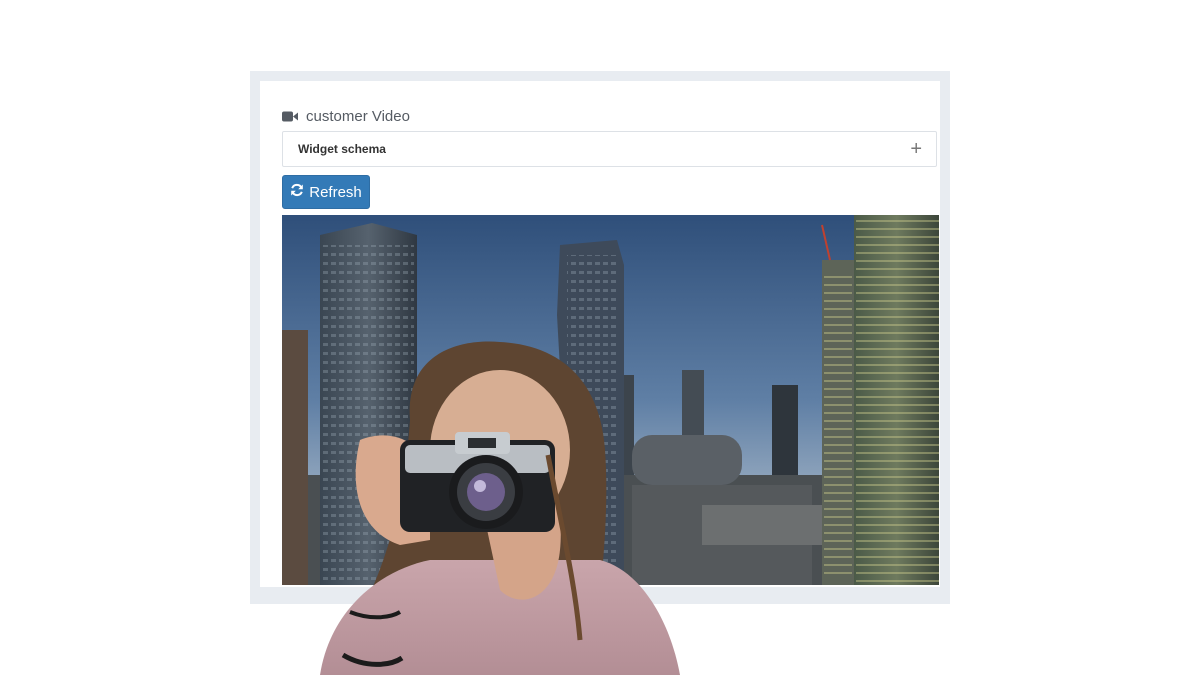 Image resolution: width=1200 pixels, height=675 pixels. Describe the element at coordinates (916, 149) in the screenshot. I see `plus-icon: +` at that location.